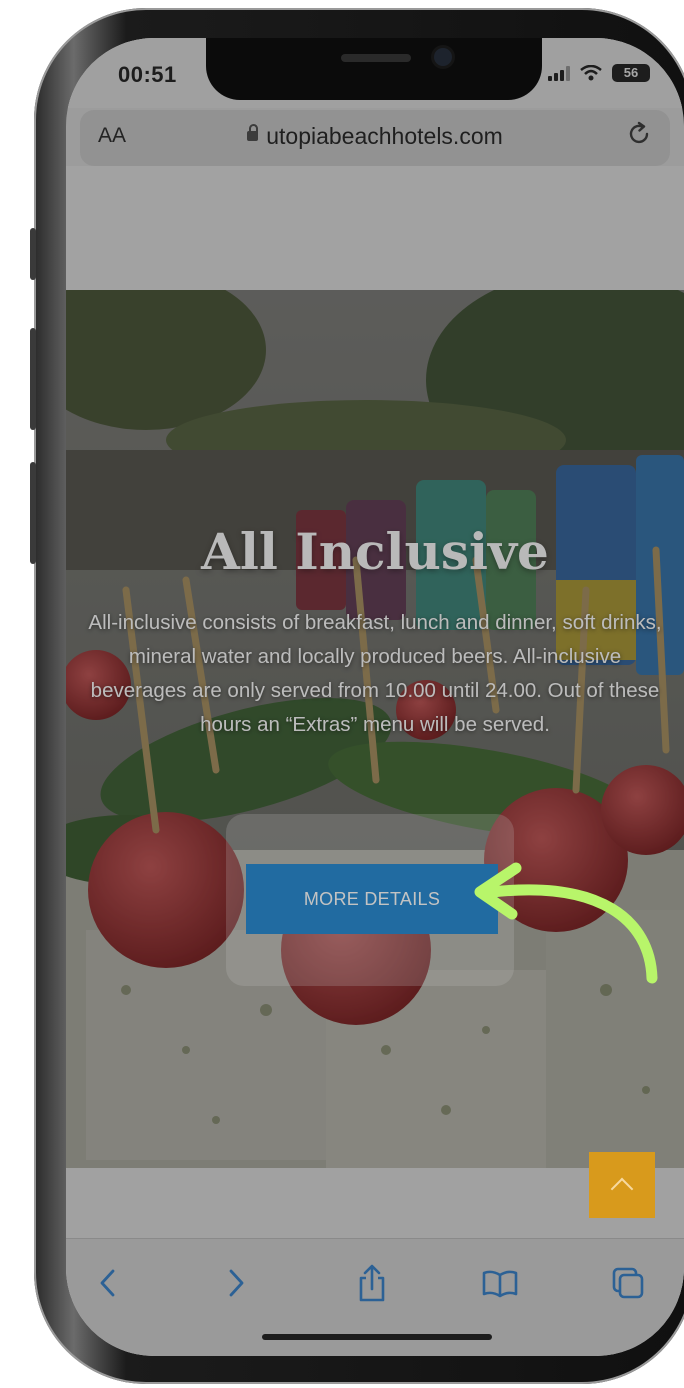 This screenshot has height=1388, width=684. I want to click on status-bar: 00:51 56, so click(375, 73).